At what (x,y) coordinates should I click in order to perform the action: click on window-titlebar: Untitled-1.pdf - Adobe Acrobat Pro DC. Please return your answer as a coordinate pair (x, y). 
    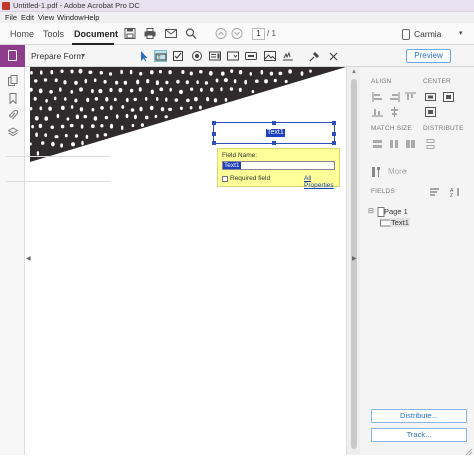
    Looking at the image, I should click on (237, 6).